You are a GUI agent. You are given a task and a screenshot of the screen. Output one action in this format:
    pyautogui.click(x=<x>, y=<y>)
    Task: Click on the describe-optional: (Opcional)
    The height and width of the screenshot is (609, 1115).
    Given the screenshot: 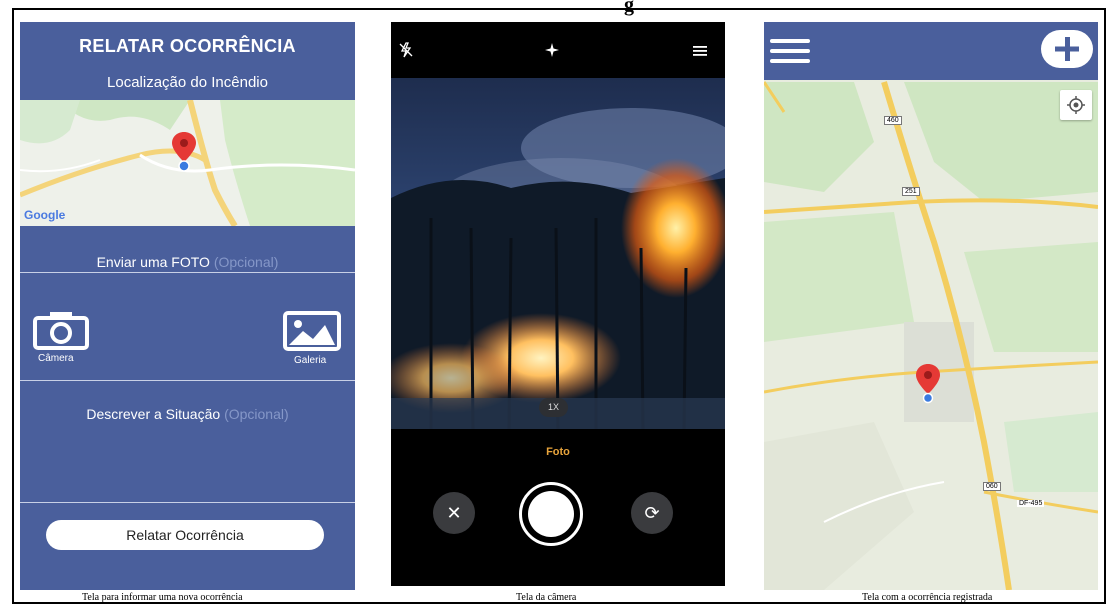 What is the action you would take?
    pyautogui.click(x=256, y=414)
    